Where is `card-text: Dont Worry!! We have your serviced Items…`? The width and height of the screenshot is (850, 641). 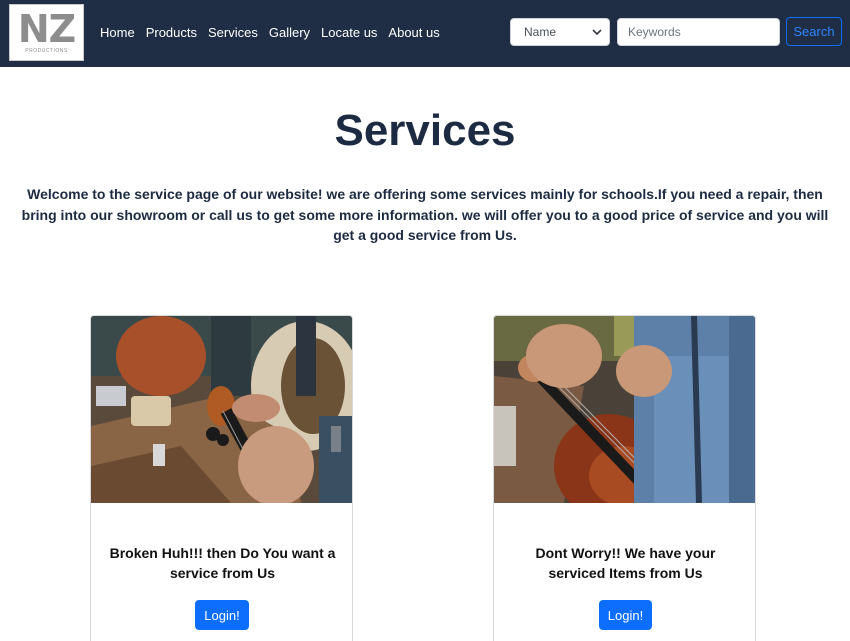 card-text: Dont Worry!! We have your serviced Items… is located at coordinates (625, 563).